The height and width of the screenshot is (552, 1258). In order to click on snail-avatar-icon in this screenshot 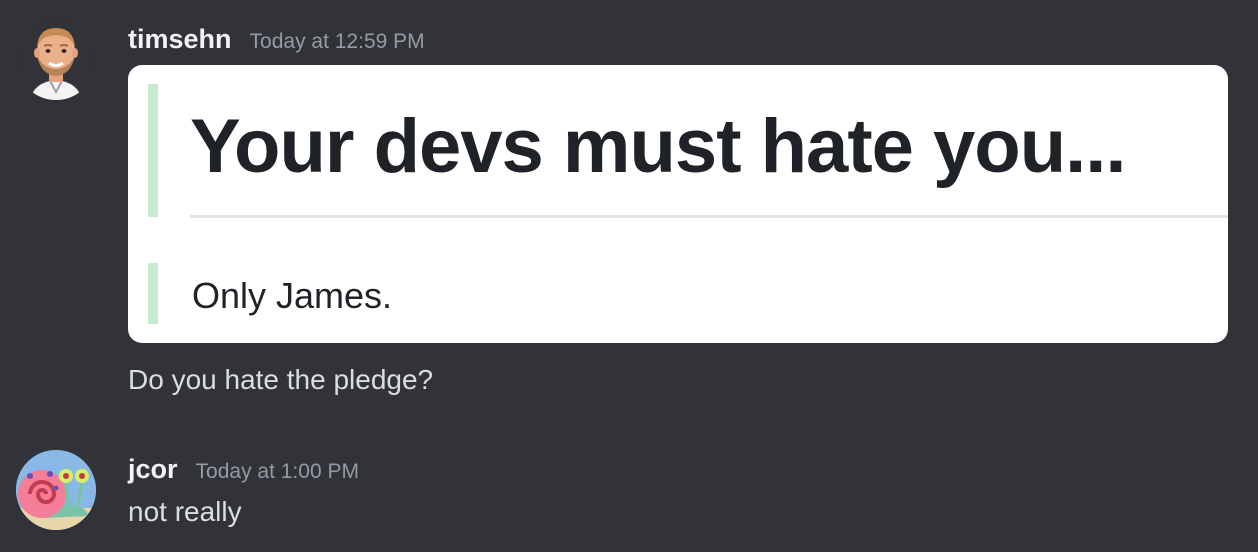, I will do `click(56, 490)`.